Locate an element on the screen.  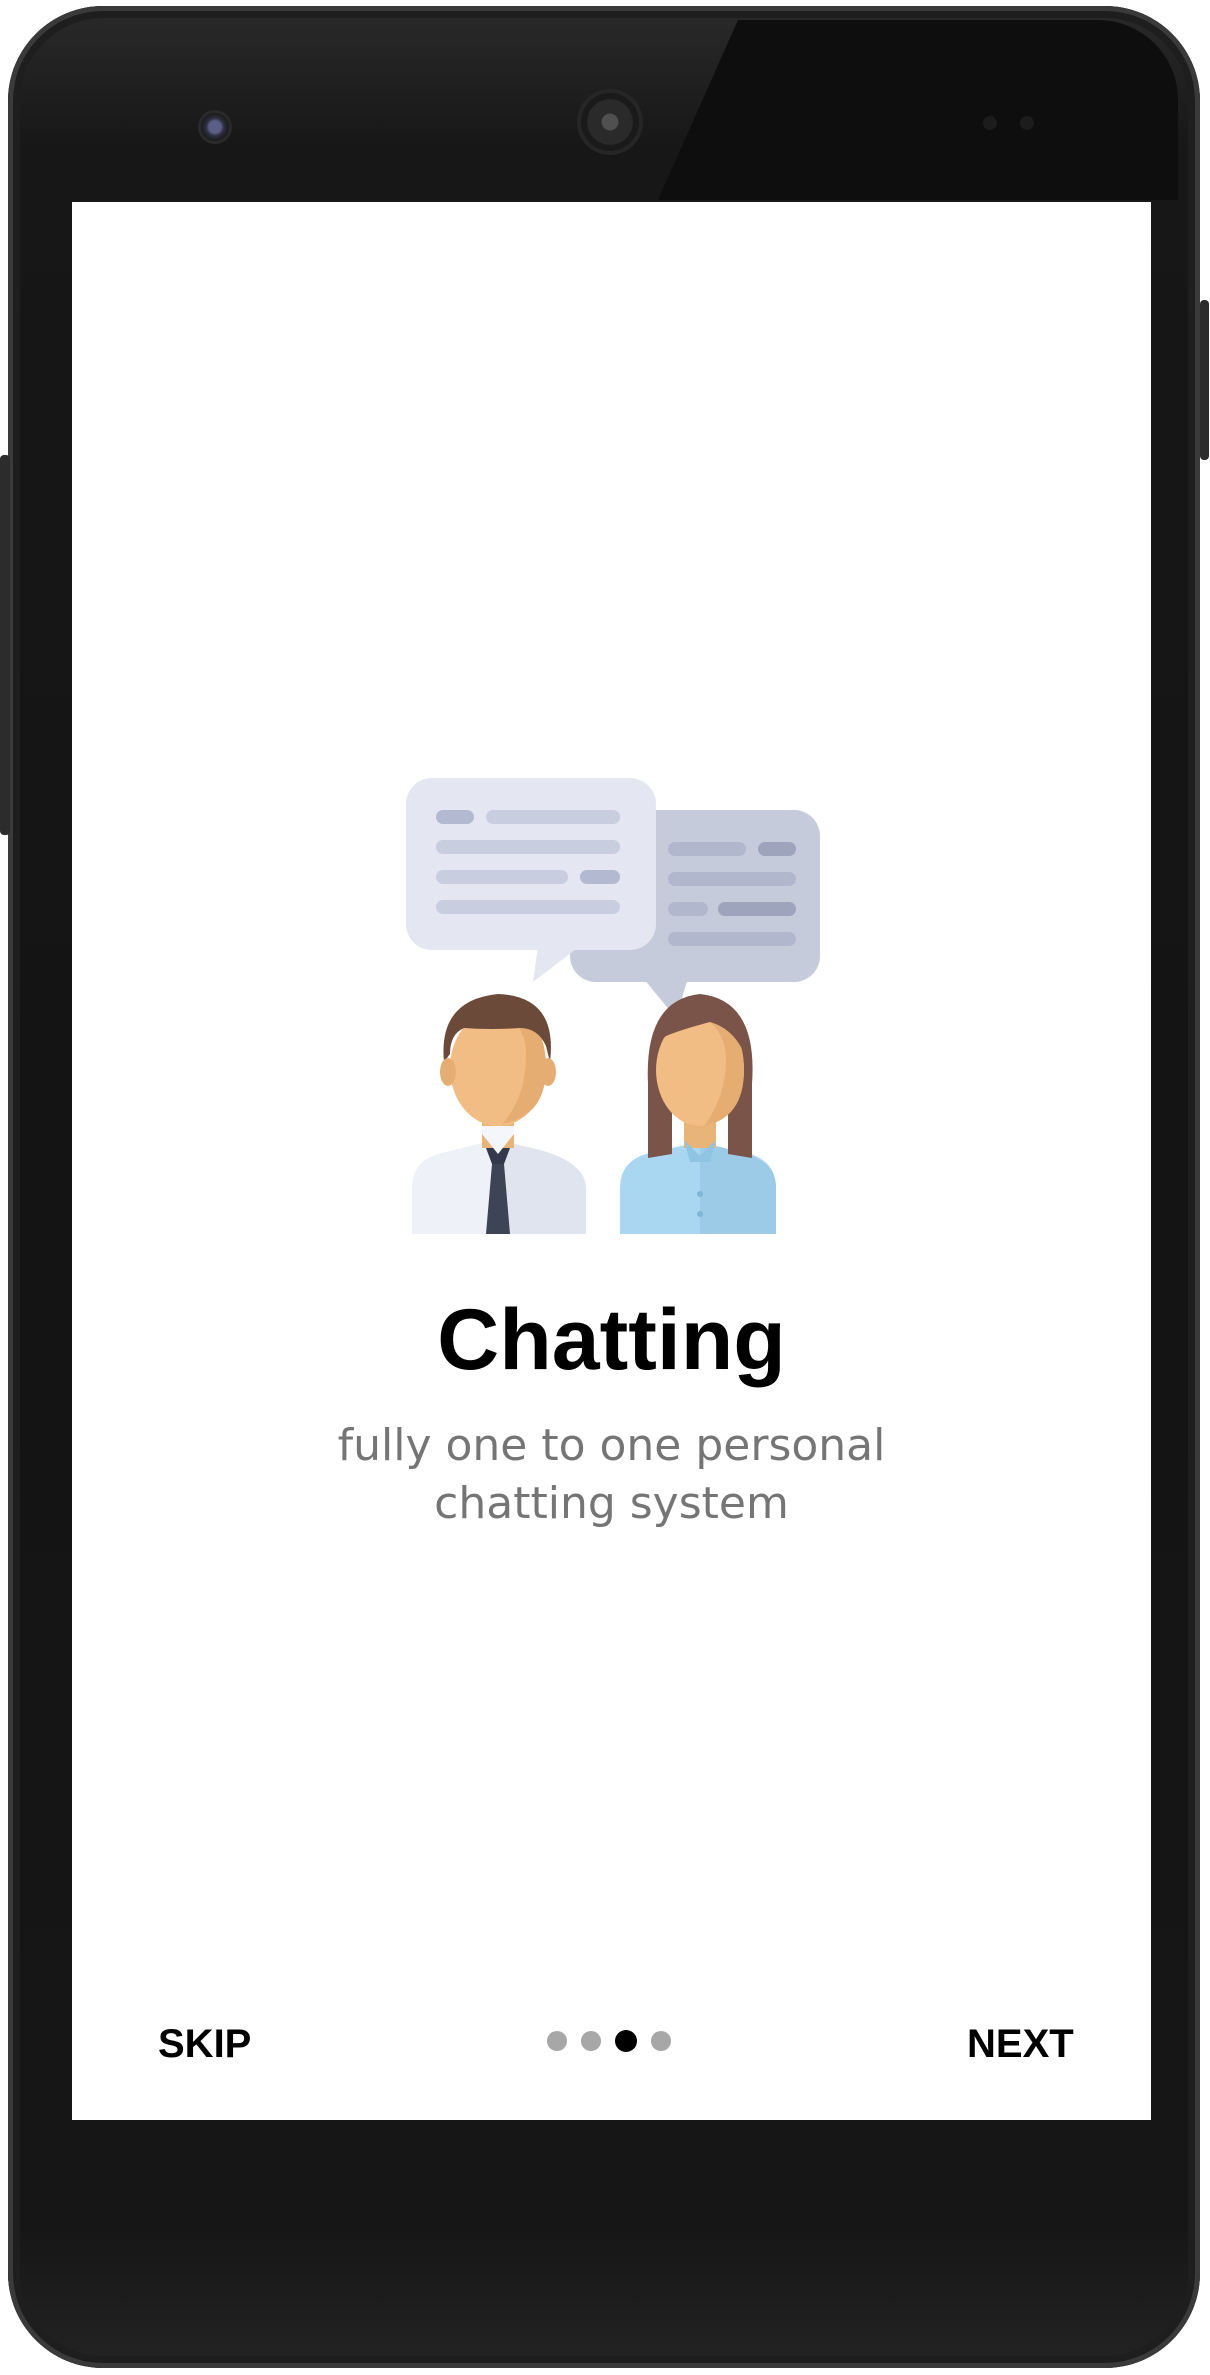
page-indicator is located at coordinates (609, 2041).